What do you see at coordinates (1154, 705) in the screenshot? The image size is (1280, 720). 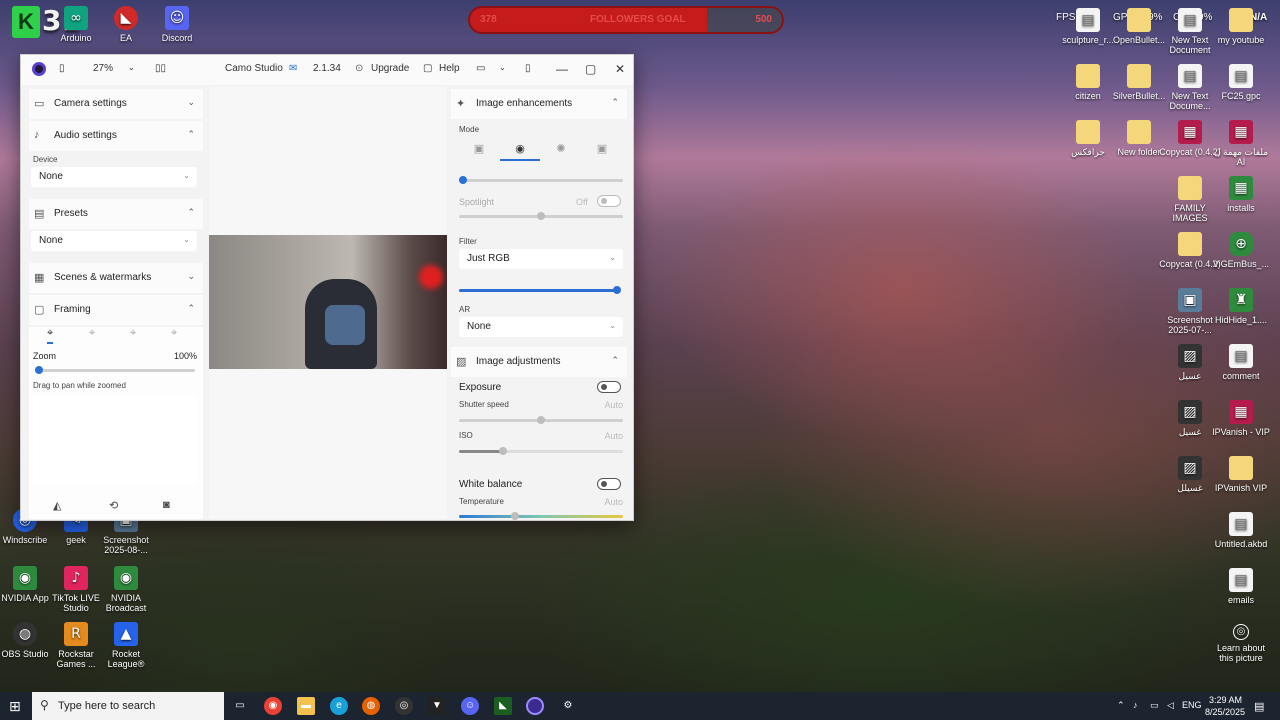 I see `network-icon: ▭` at bounding box center [1154, 705].